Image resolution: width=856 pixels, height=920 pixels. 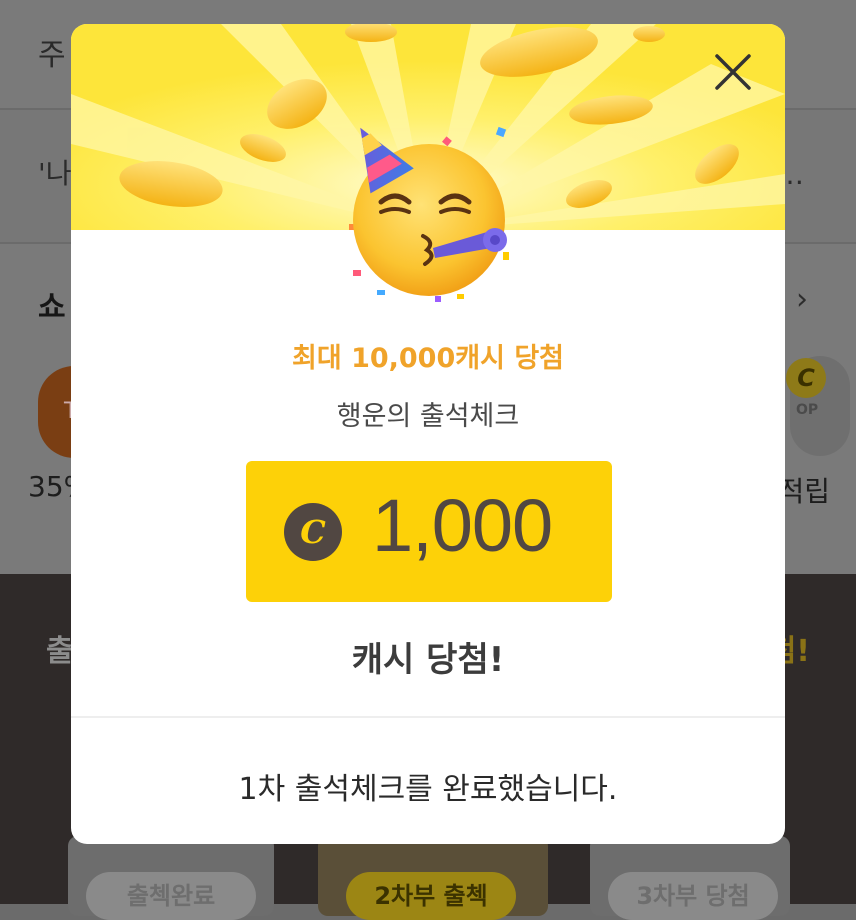 I want to click on bg-earn-text: 적립, so click(x=804, y=491).